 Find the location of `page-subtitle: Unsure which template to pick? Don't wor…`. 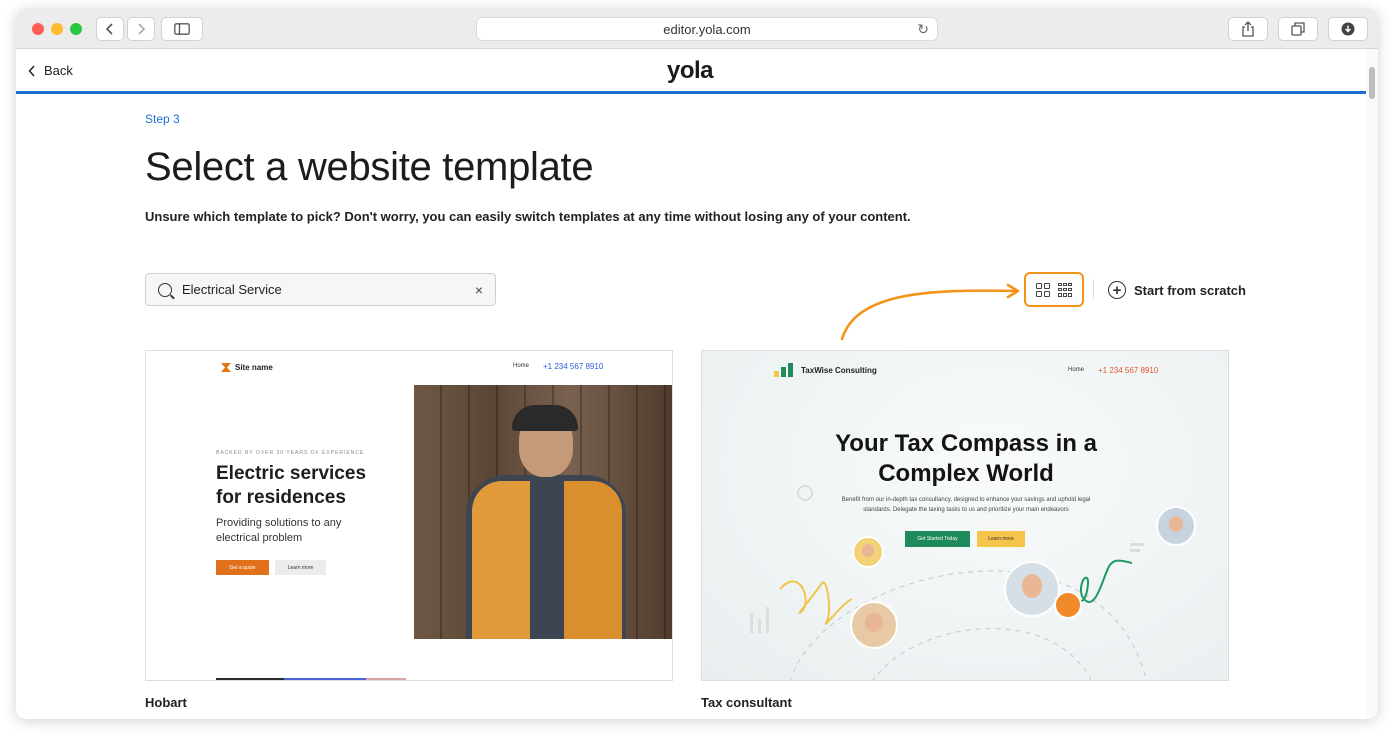

page-subtitle: Unsure which template to pick? Don't wor… is located at coordinates (528, 216).